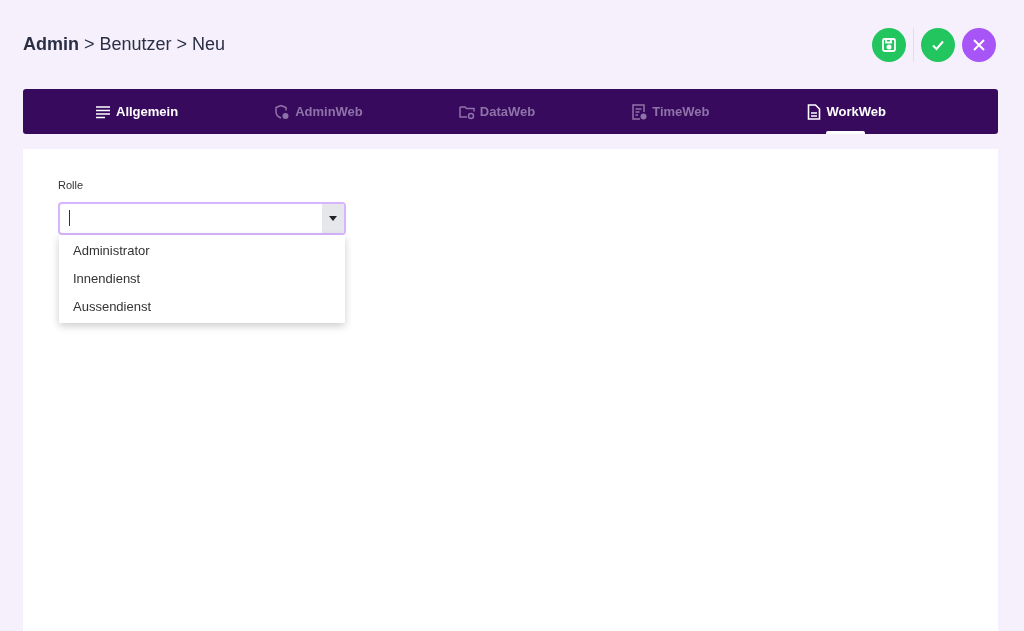 The image size is (1024, 631). Describe the element at coordinates (202, 278) in the screenshot. I see `dropdown-option: Innendienst` at that location.